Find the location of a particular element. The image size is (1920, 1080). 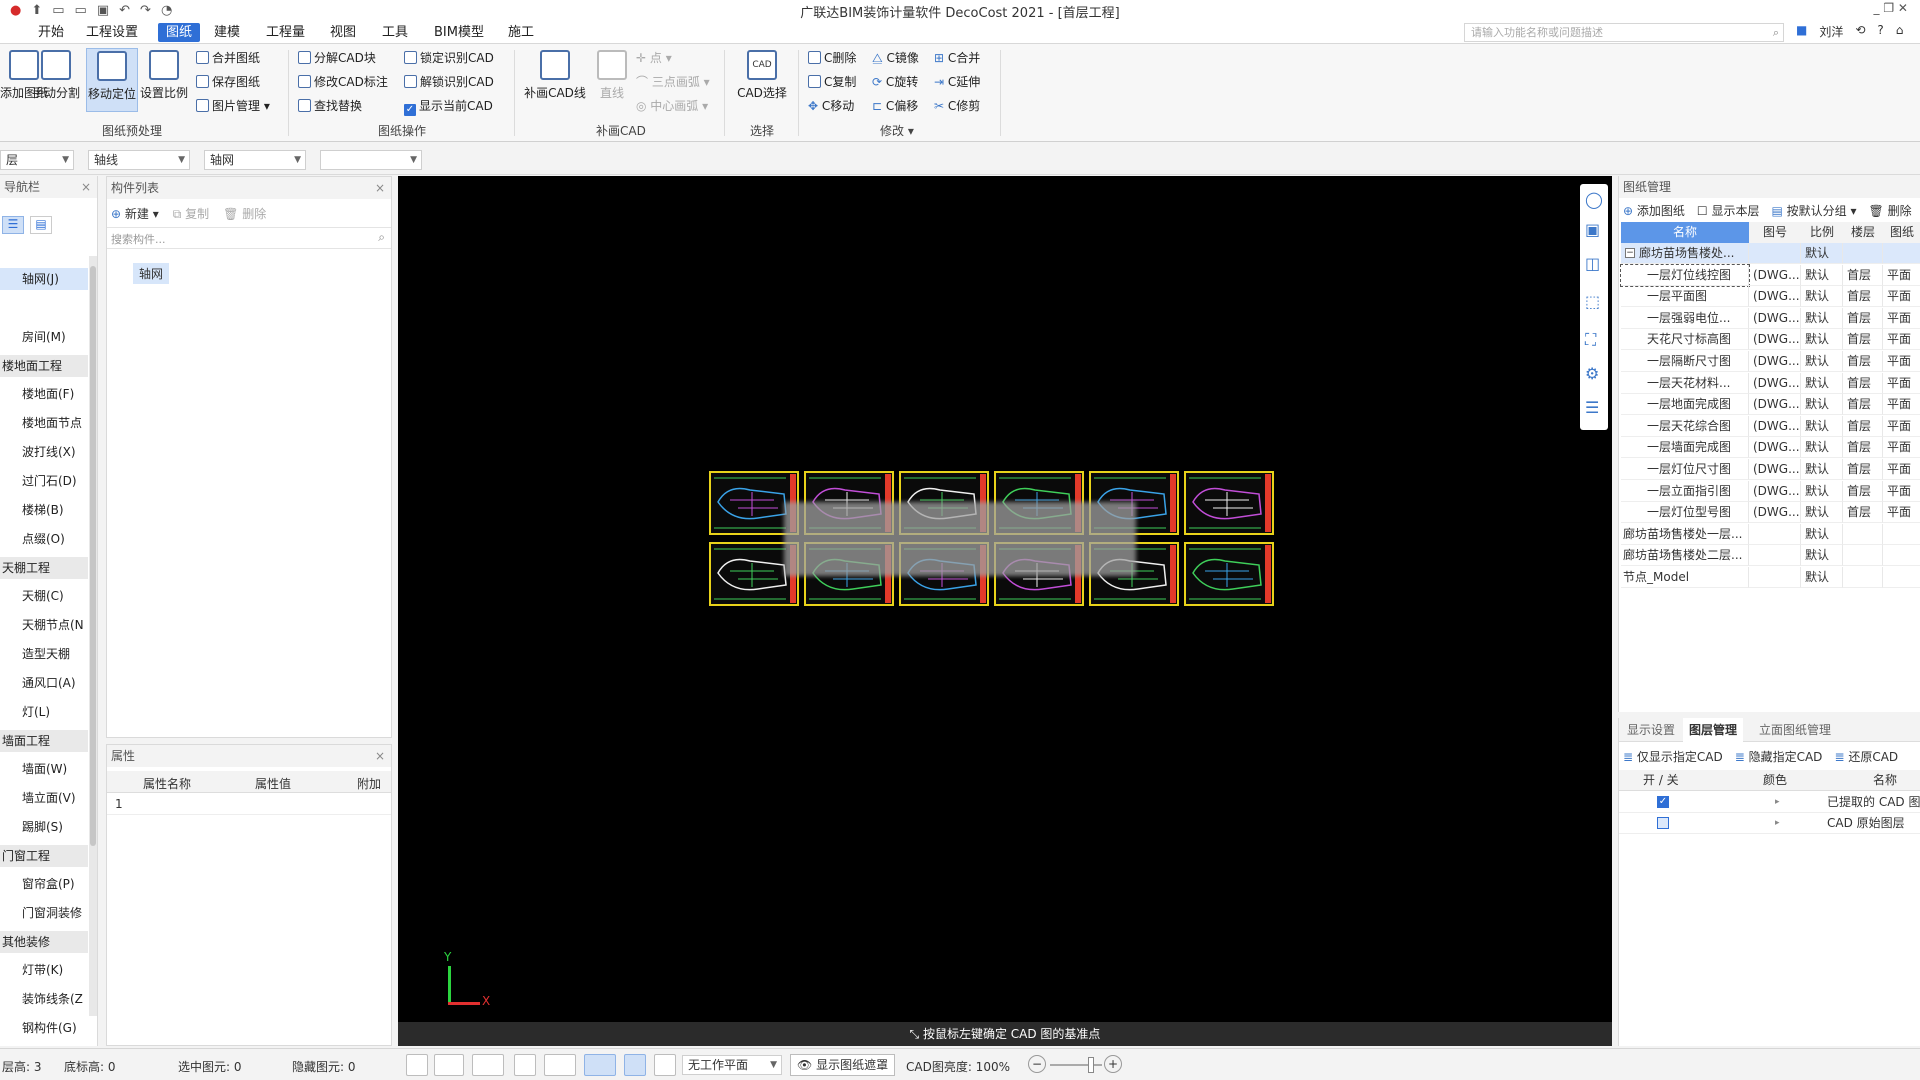

lock-cad-button: 锁定识别CAD is located at coordinates (449, 58).